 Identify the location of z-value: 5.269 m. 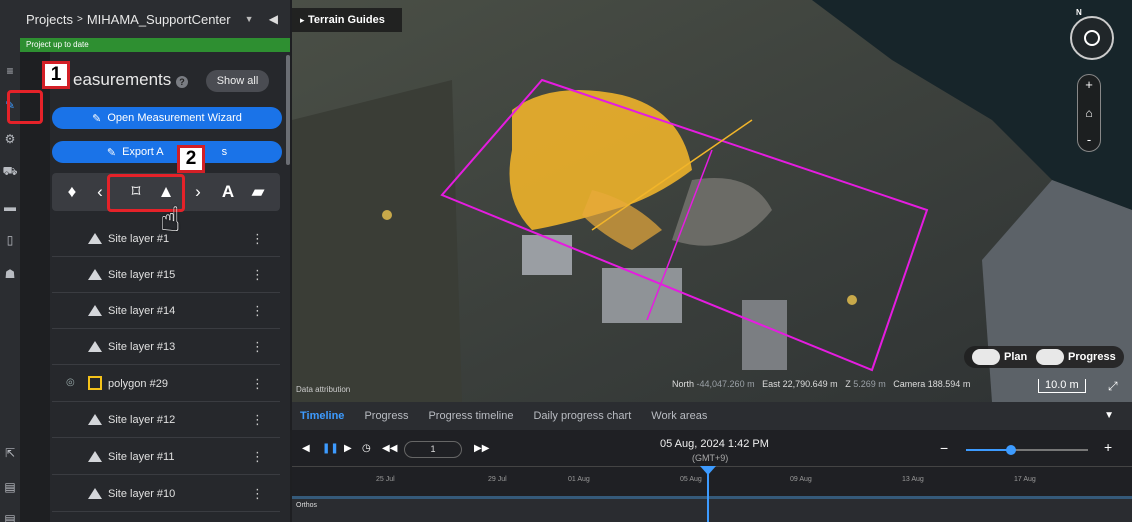
(869, 384).